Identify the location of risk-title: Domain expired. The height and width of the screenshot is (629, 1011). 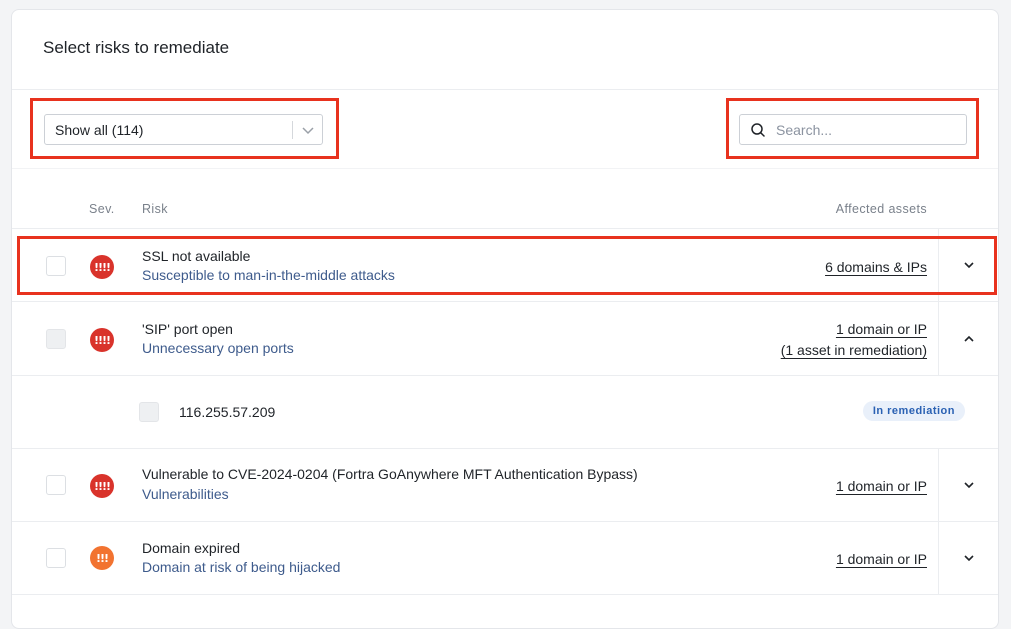
(191, 548).